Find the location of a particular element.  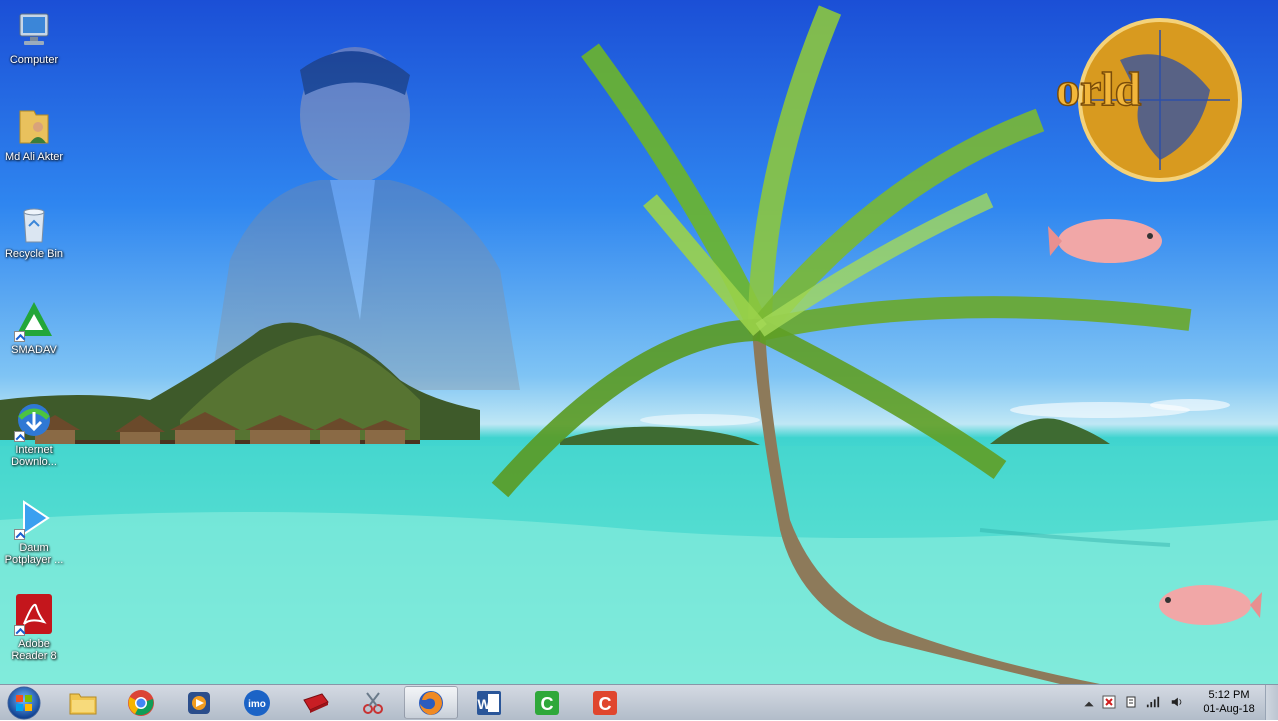

folder-icon is located at coordinates (83, 703).